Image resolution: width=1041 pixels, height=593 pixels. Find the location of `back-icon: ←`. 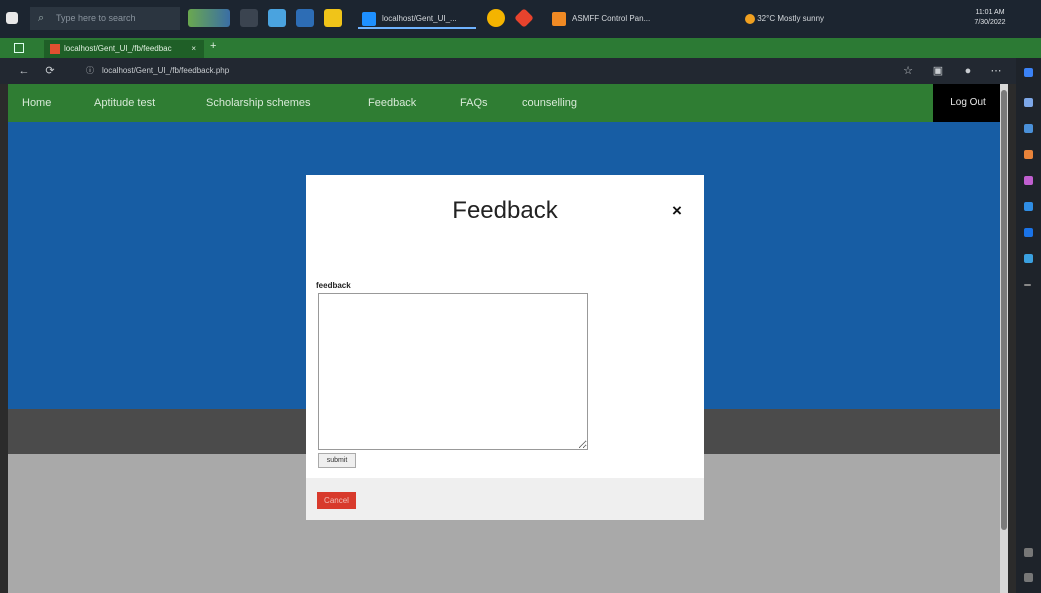

back-icon: ← is located at coordinates (24, 71).